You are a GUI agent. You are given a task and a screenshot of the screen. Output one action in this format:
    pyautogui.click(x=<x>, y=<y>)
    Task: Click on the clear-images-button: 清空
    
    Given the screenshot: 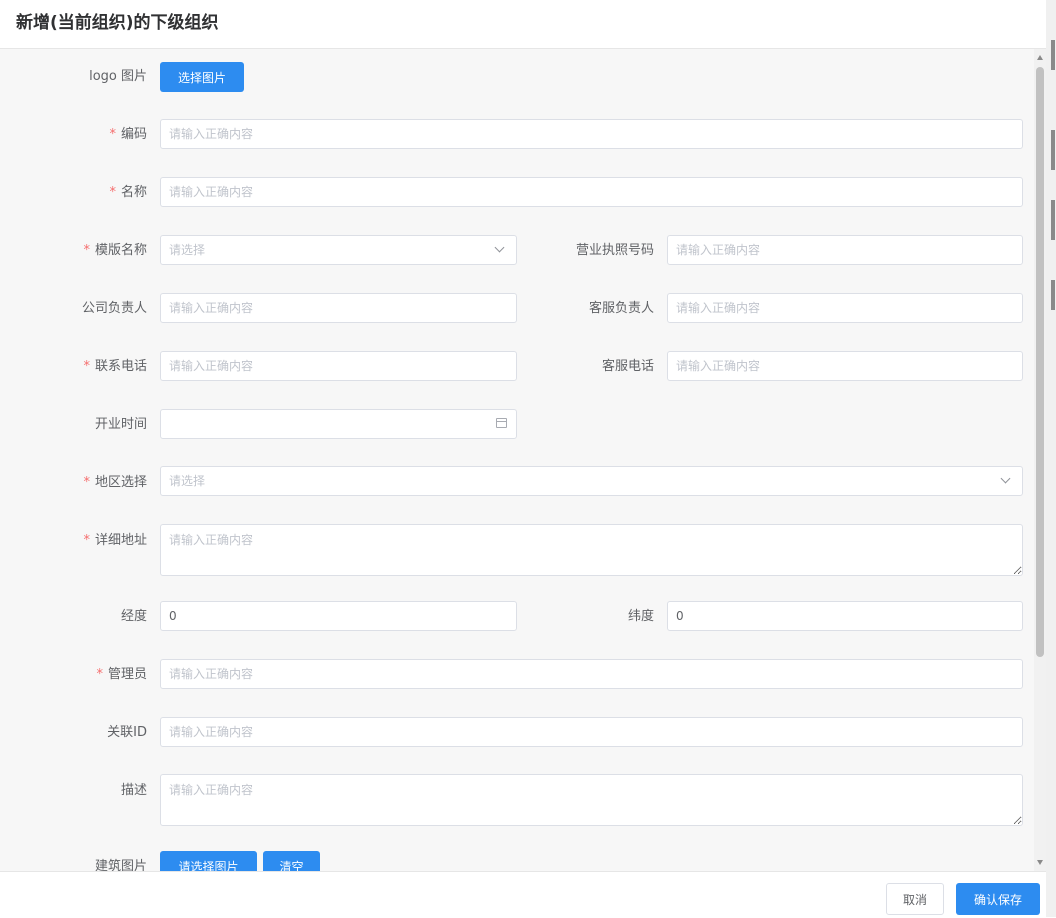 What is the action you would take?
    pyautogui.click(x=291, y=861)
    